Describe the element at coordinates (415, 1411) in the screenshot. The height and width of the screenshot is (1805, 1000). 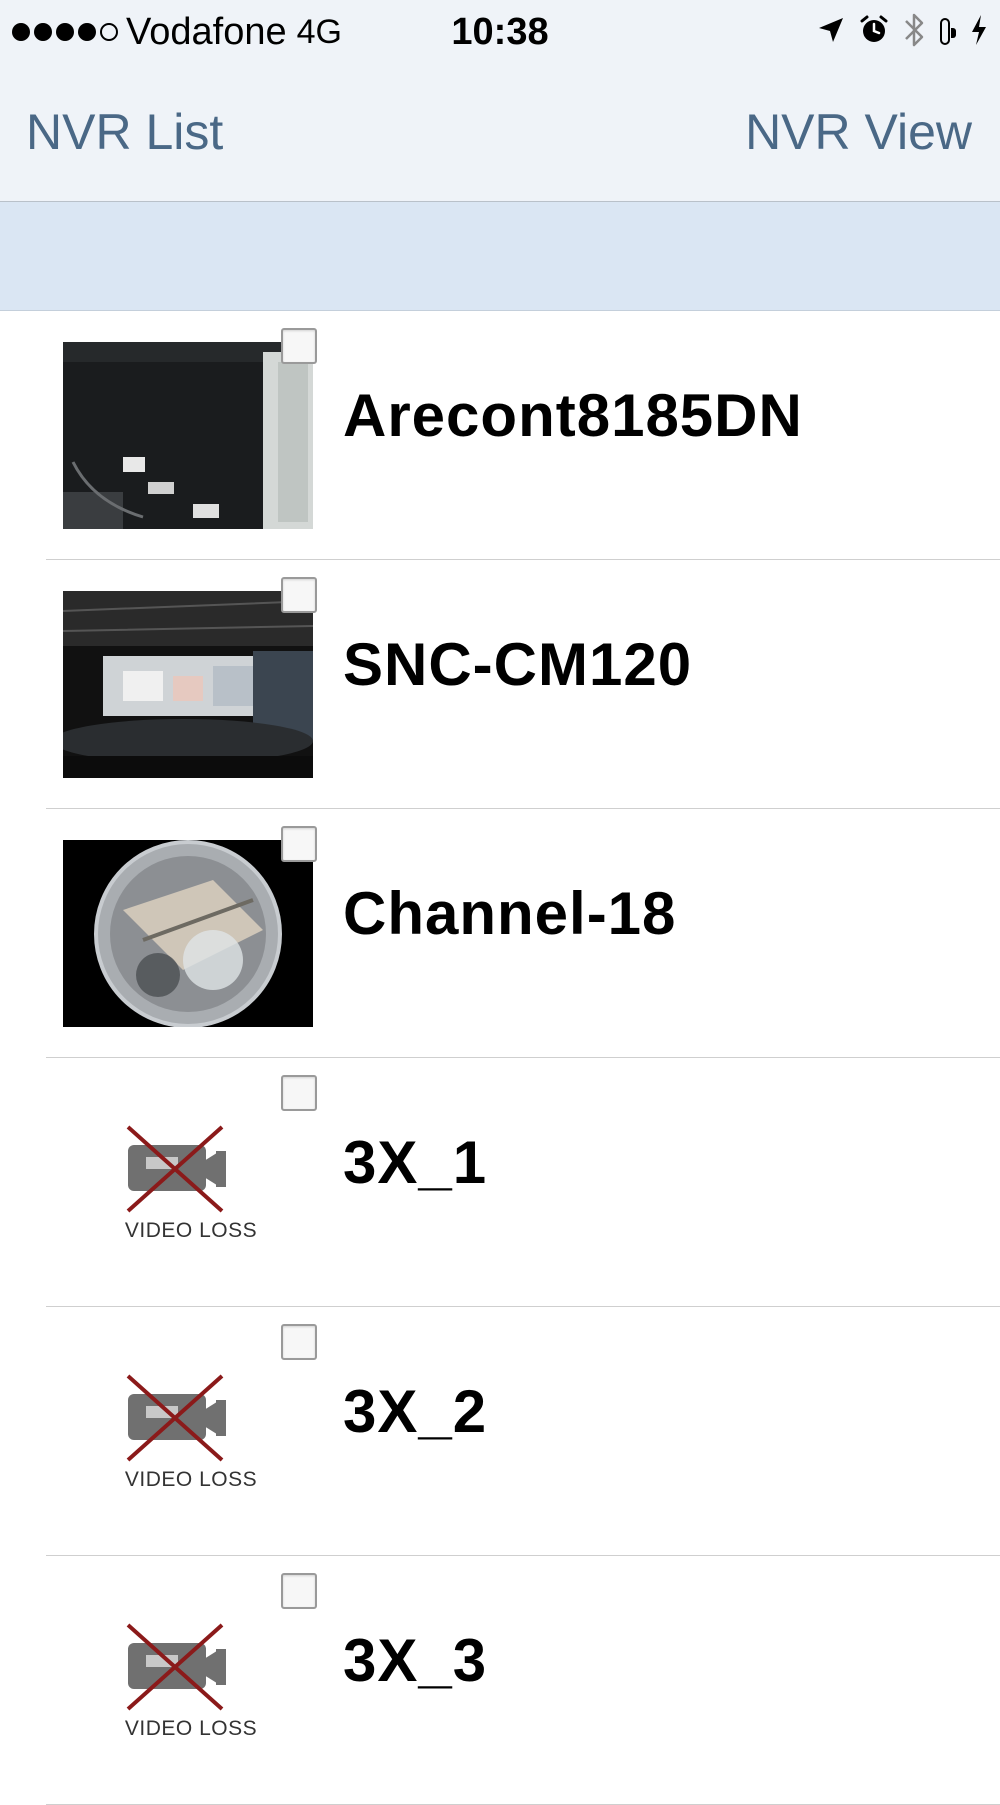
I see `camera-name: 3X_2` at that location.